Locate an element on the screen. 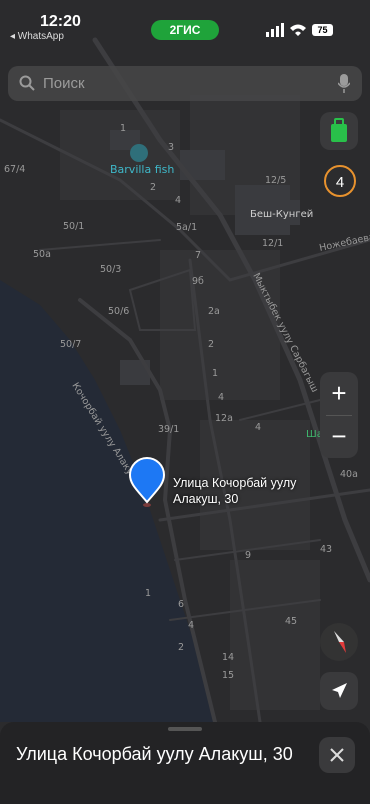 Image resolution: width=370 pixels, height=804 pixels. search-placeholder: Поиск is located at coordinates (64, 83).